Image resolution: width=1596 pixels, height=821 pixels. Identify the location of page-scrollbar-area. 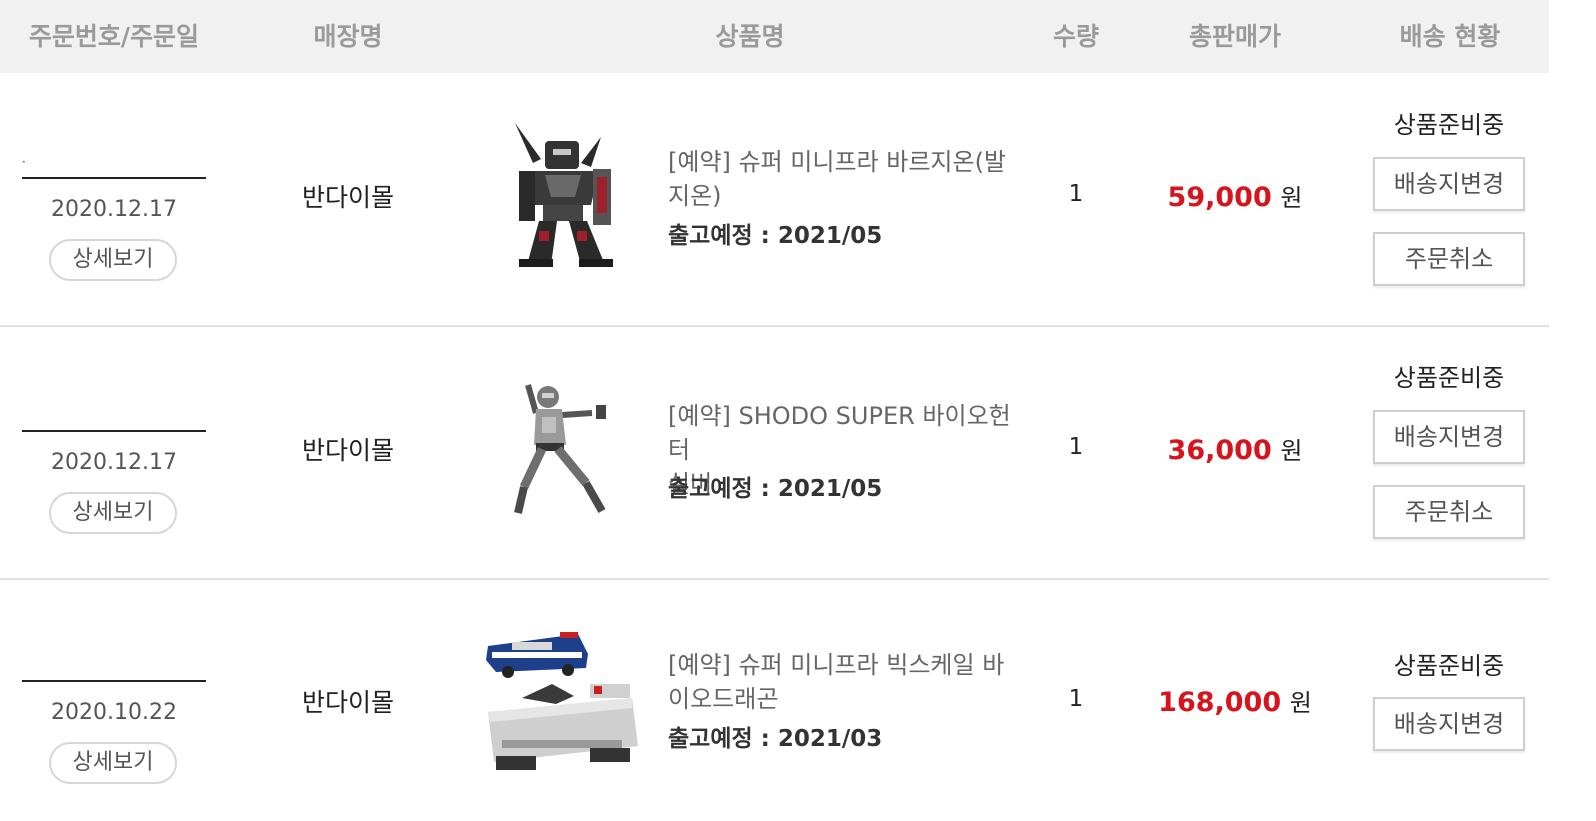
(1572, 410).